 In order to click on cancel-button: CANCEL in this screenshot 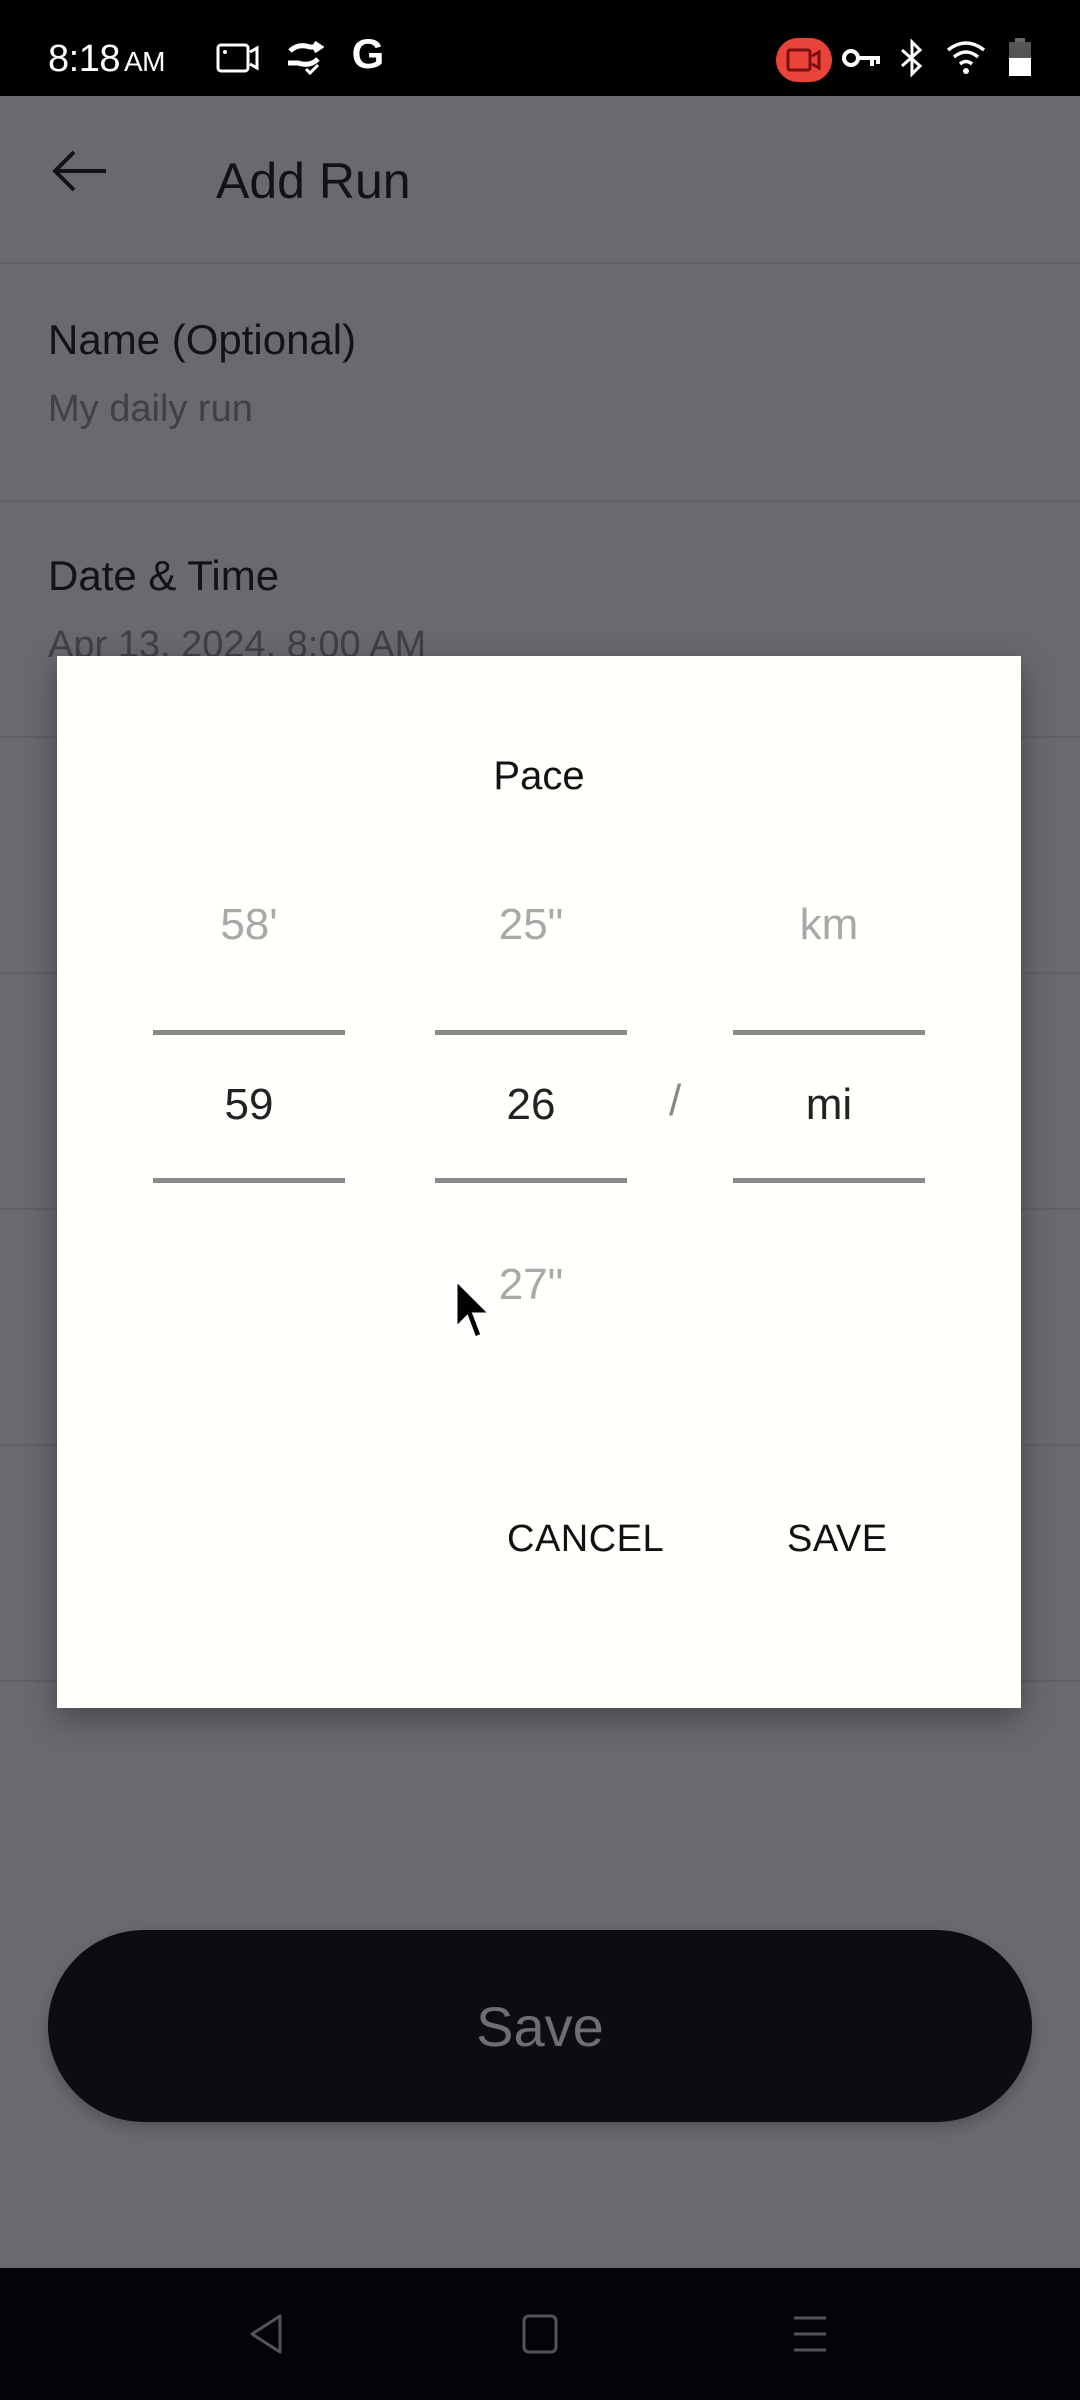, I will do `click(585, 1539)`.